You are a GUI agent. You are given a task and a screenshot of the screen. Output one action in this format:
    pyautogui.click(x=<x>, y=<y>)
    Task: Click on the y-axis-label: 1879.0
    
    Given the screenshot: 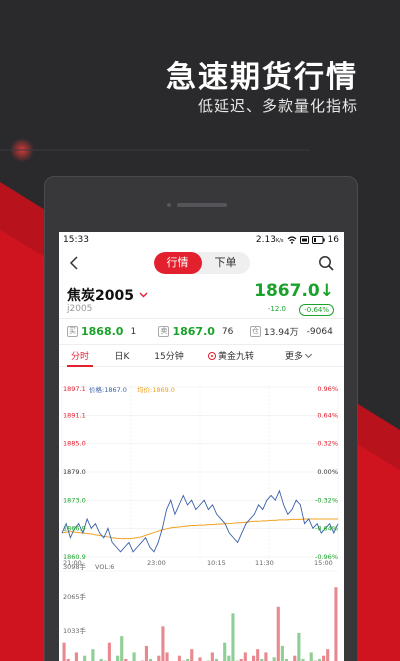 What is the action you would take?
    pyautogui.click(x=74, y=472)
    